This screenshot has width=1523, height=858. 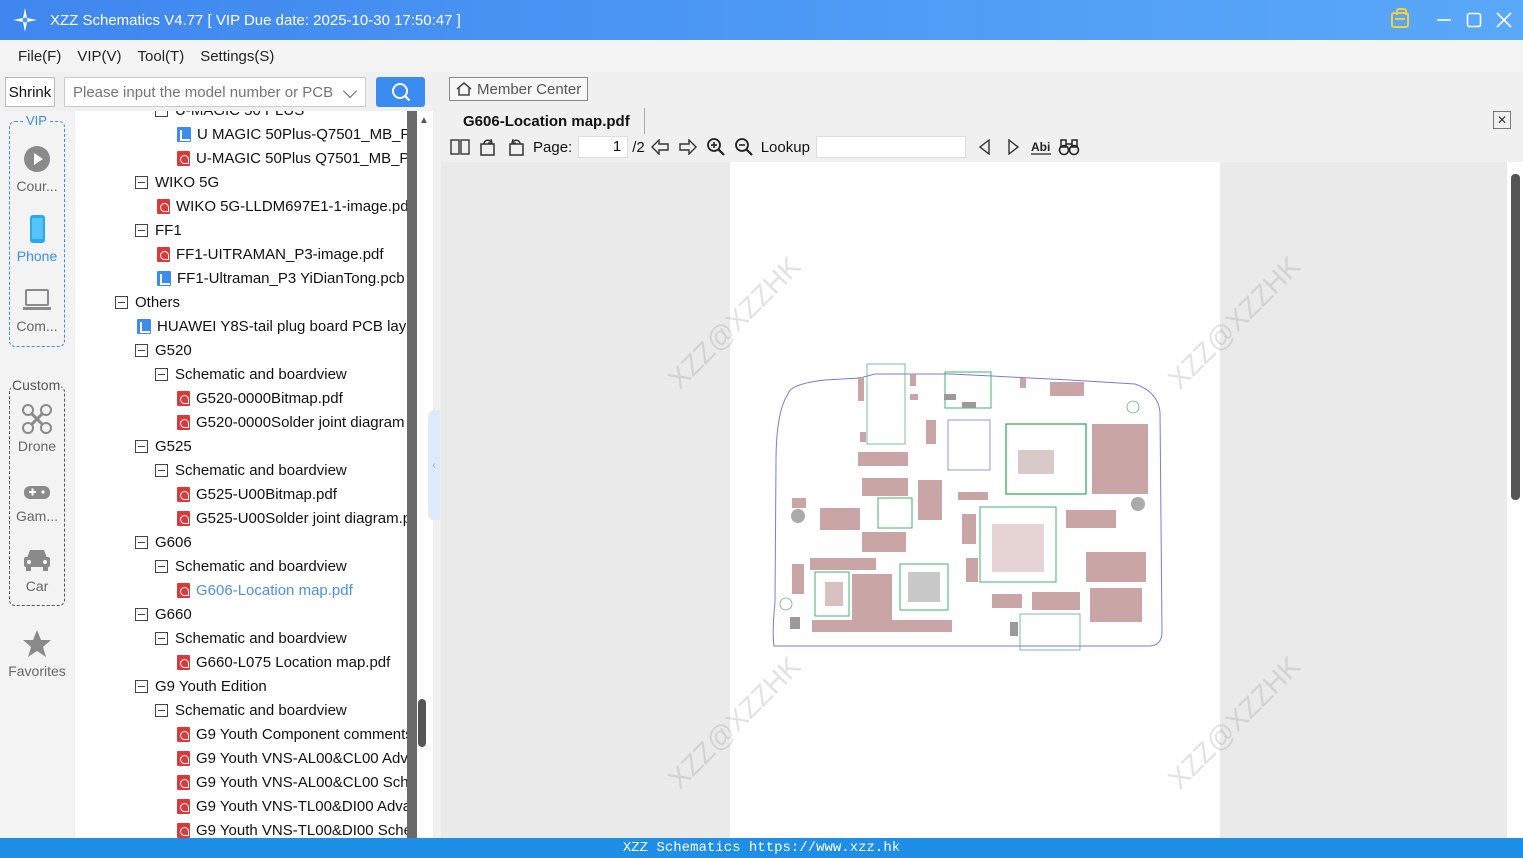 I want to click on member-center-button: Member Center, so click(x=518, y=89).